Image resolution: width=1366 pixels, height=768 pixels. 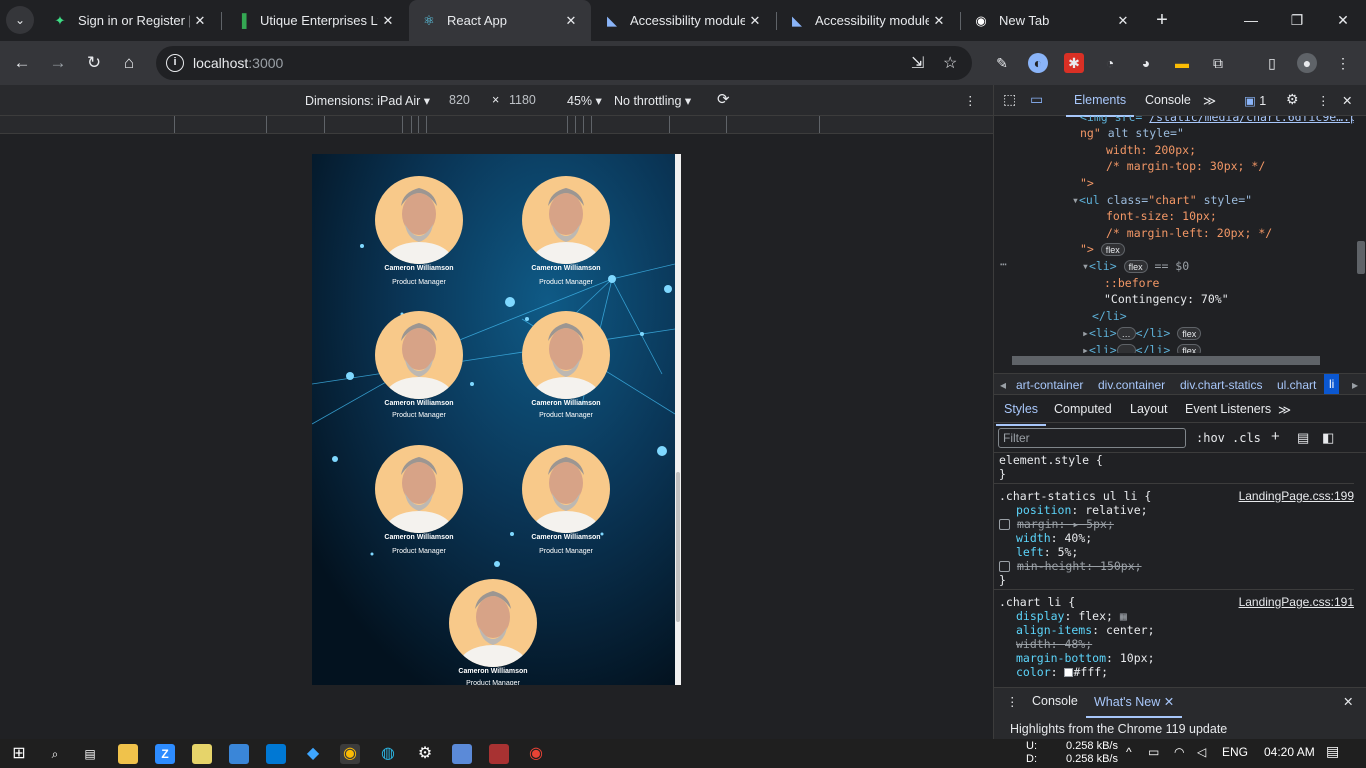 I want to click on close-devtools-icon: ✕, so click(x=1347, y=100).